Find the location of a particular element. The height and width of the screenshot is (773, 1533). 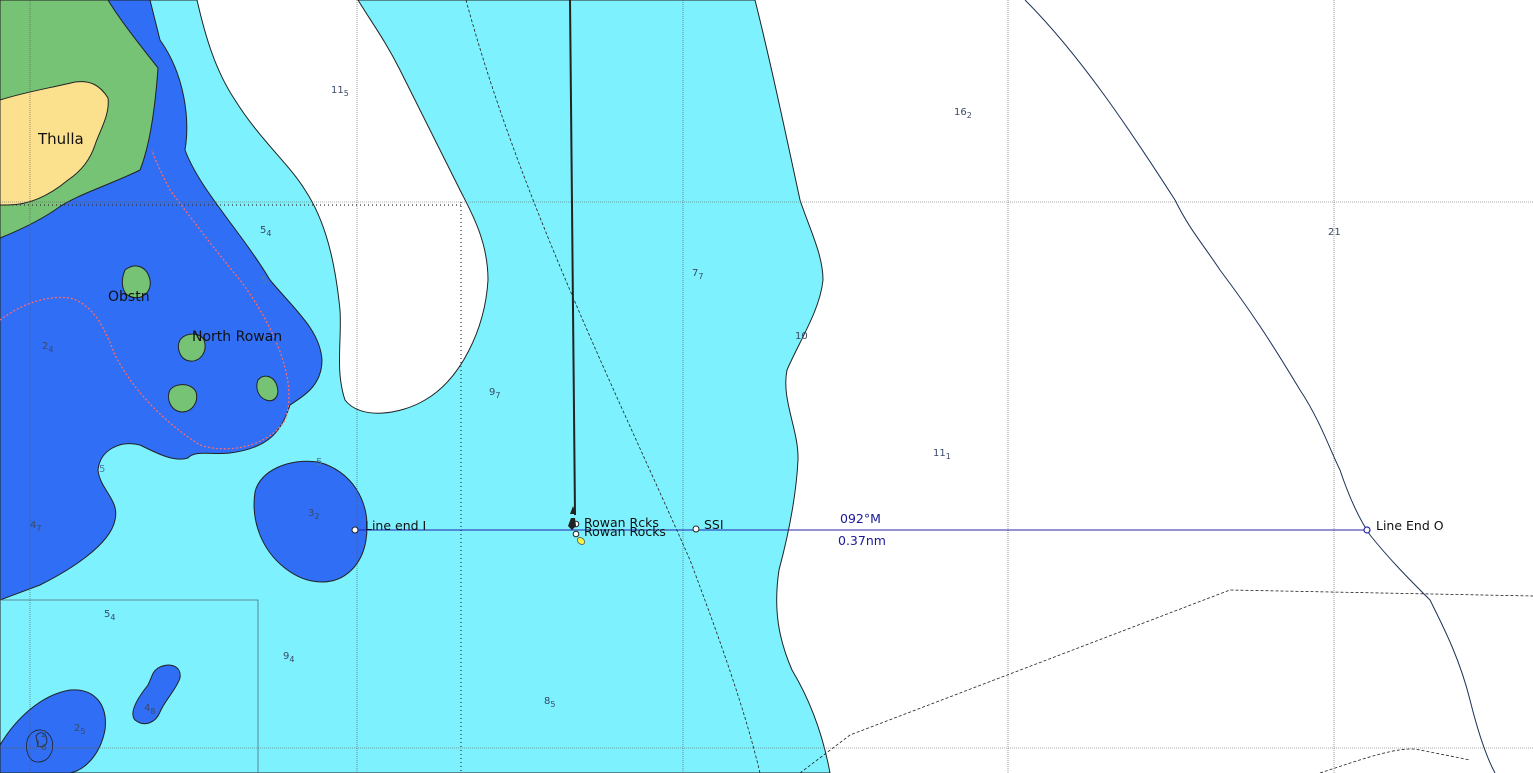

place-label-north-rowan: North Rowan is located at coordinates (237, 337).